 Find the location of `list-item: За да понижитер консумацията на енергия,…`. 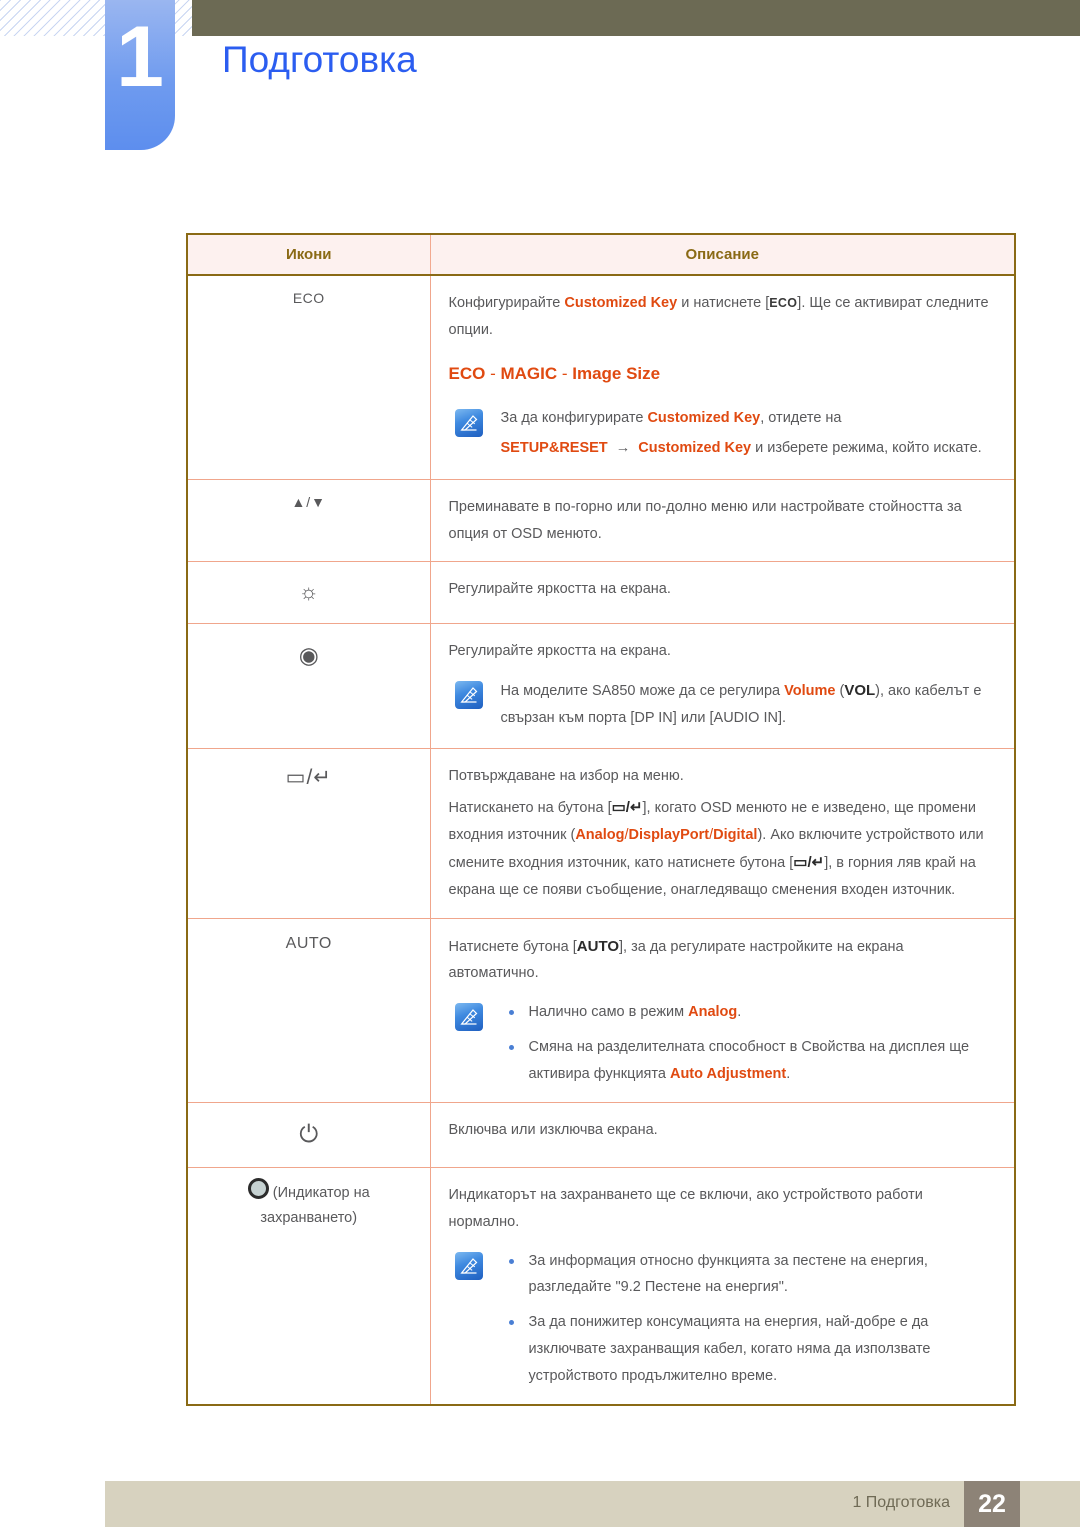

list-item: За да понижитер консумацията на енергия,… is located at coordinates (747, 1349).